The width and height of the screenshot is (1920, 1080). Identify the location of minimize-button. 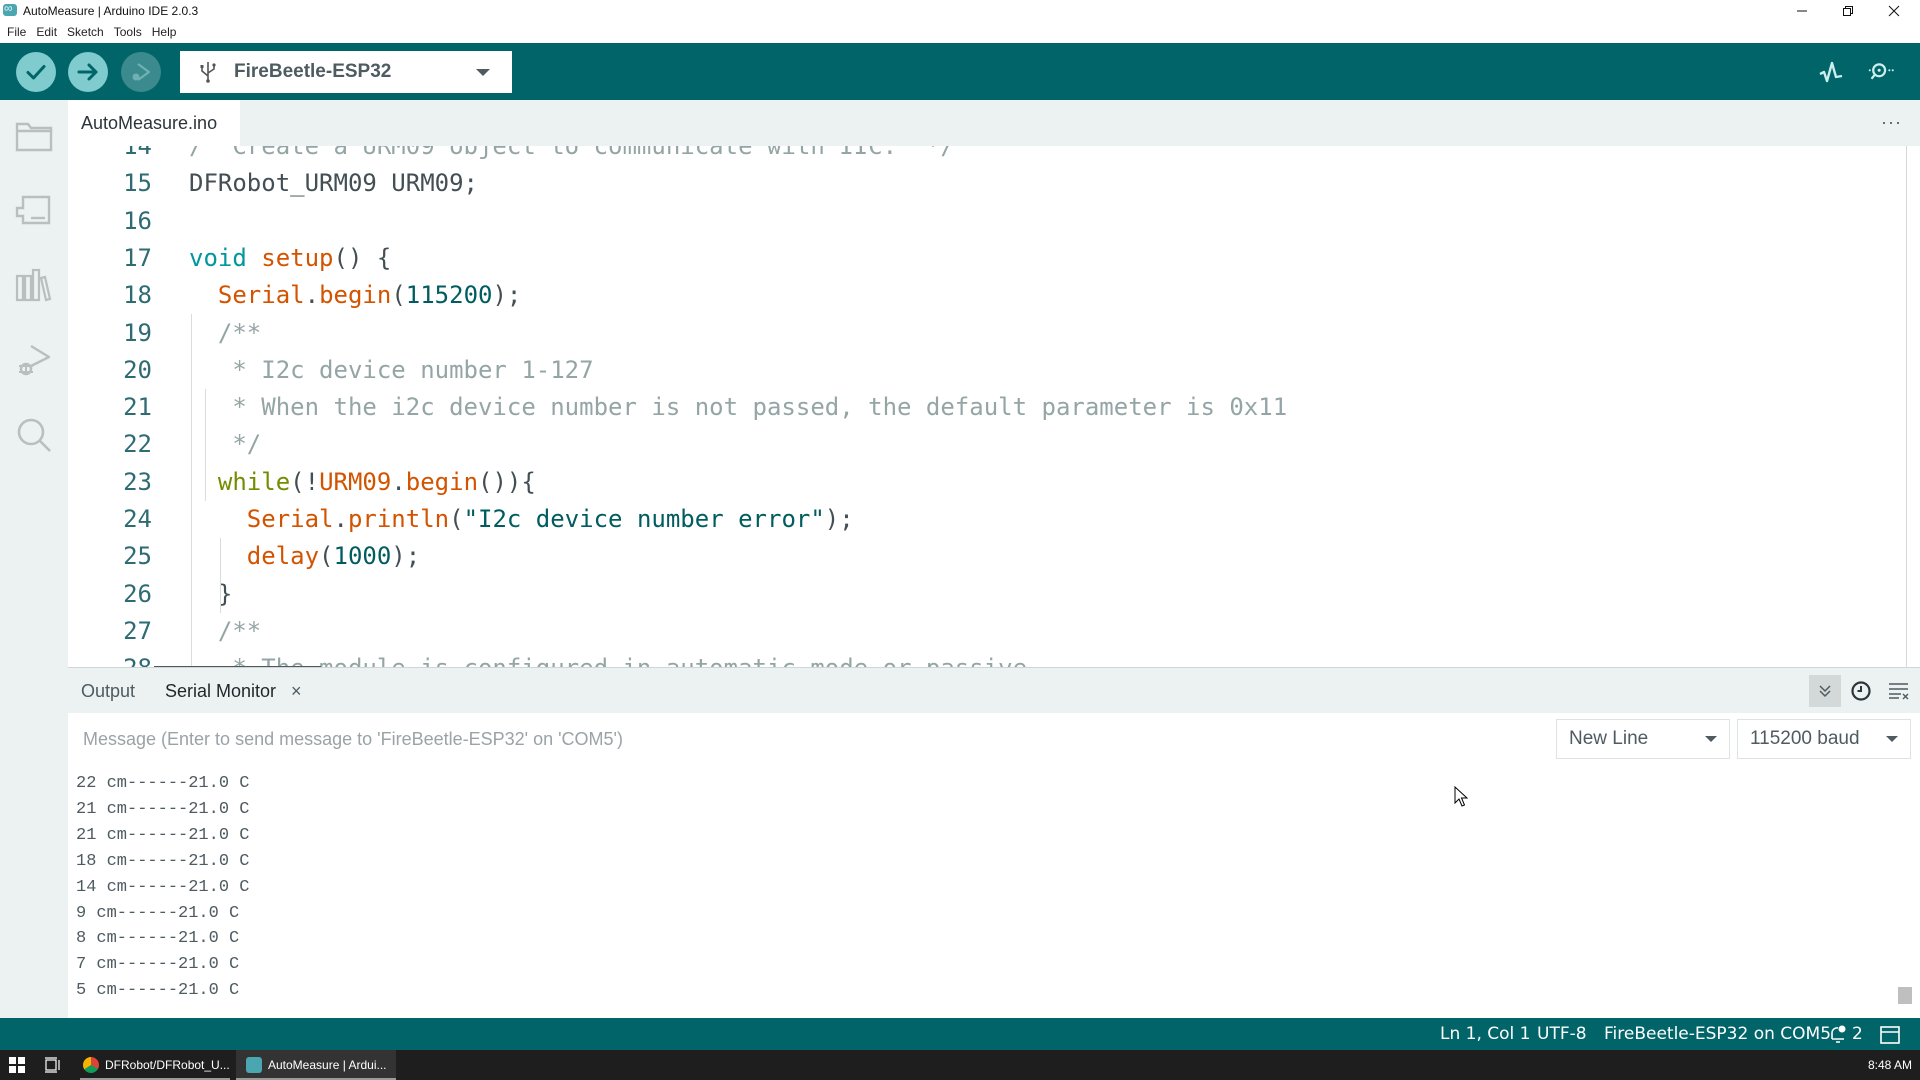
(1802, 11).